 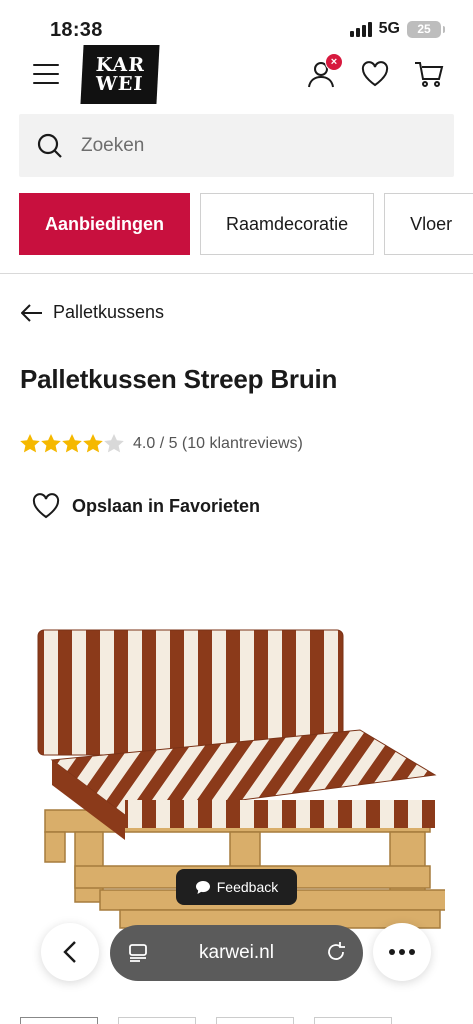 I want to click on chevron-left-icon, so click(x=69, y=952).